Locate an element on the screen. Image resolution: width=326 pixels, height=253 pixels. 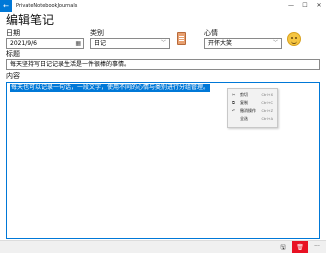
title-input: 每天坚持写日记记录生活是一件很棒的事情。 is located at coordinates (163, 64).